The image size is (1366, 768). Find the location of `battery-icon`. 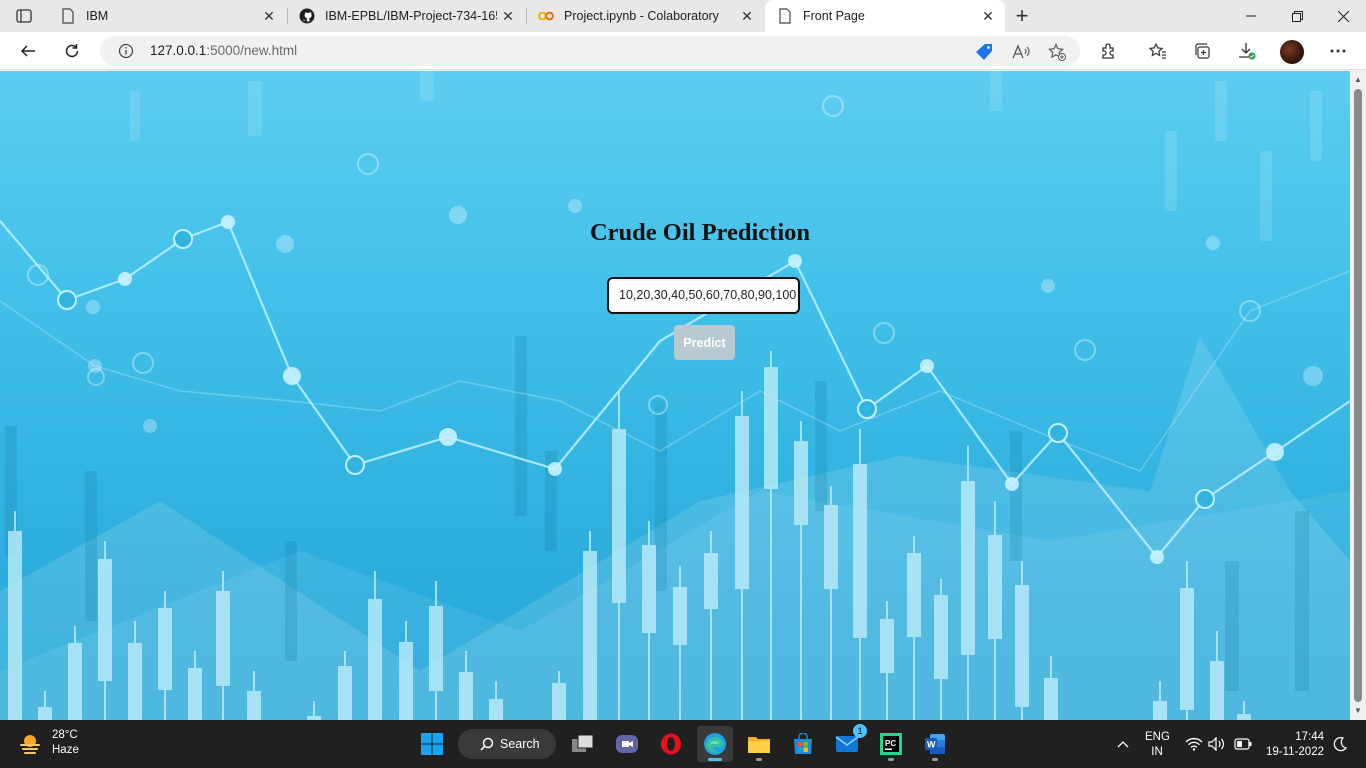

battery-icon is located at coordinates (1243, 744).